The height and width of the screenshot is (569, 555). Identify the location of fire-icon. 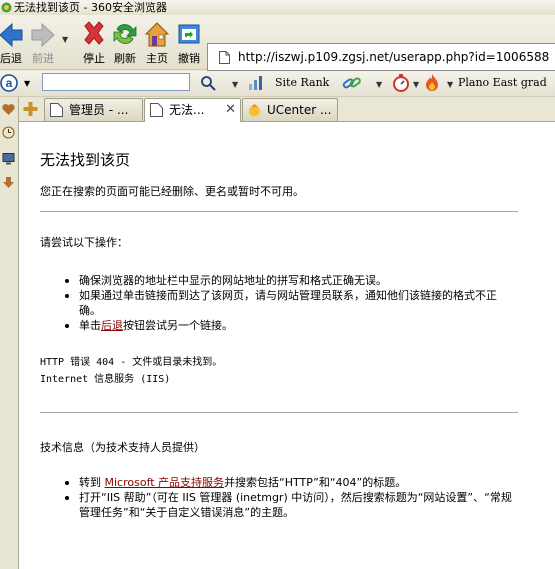
(432, 82).